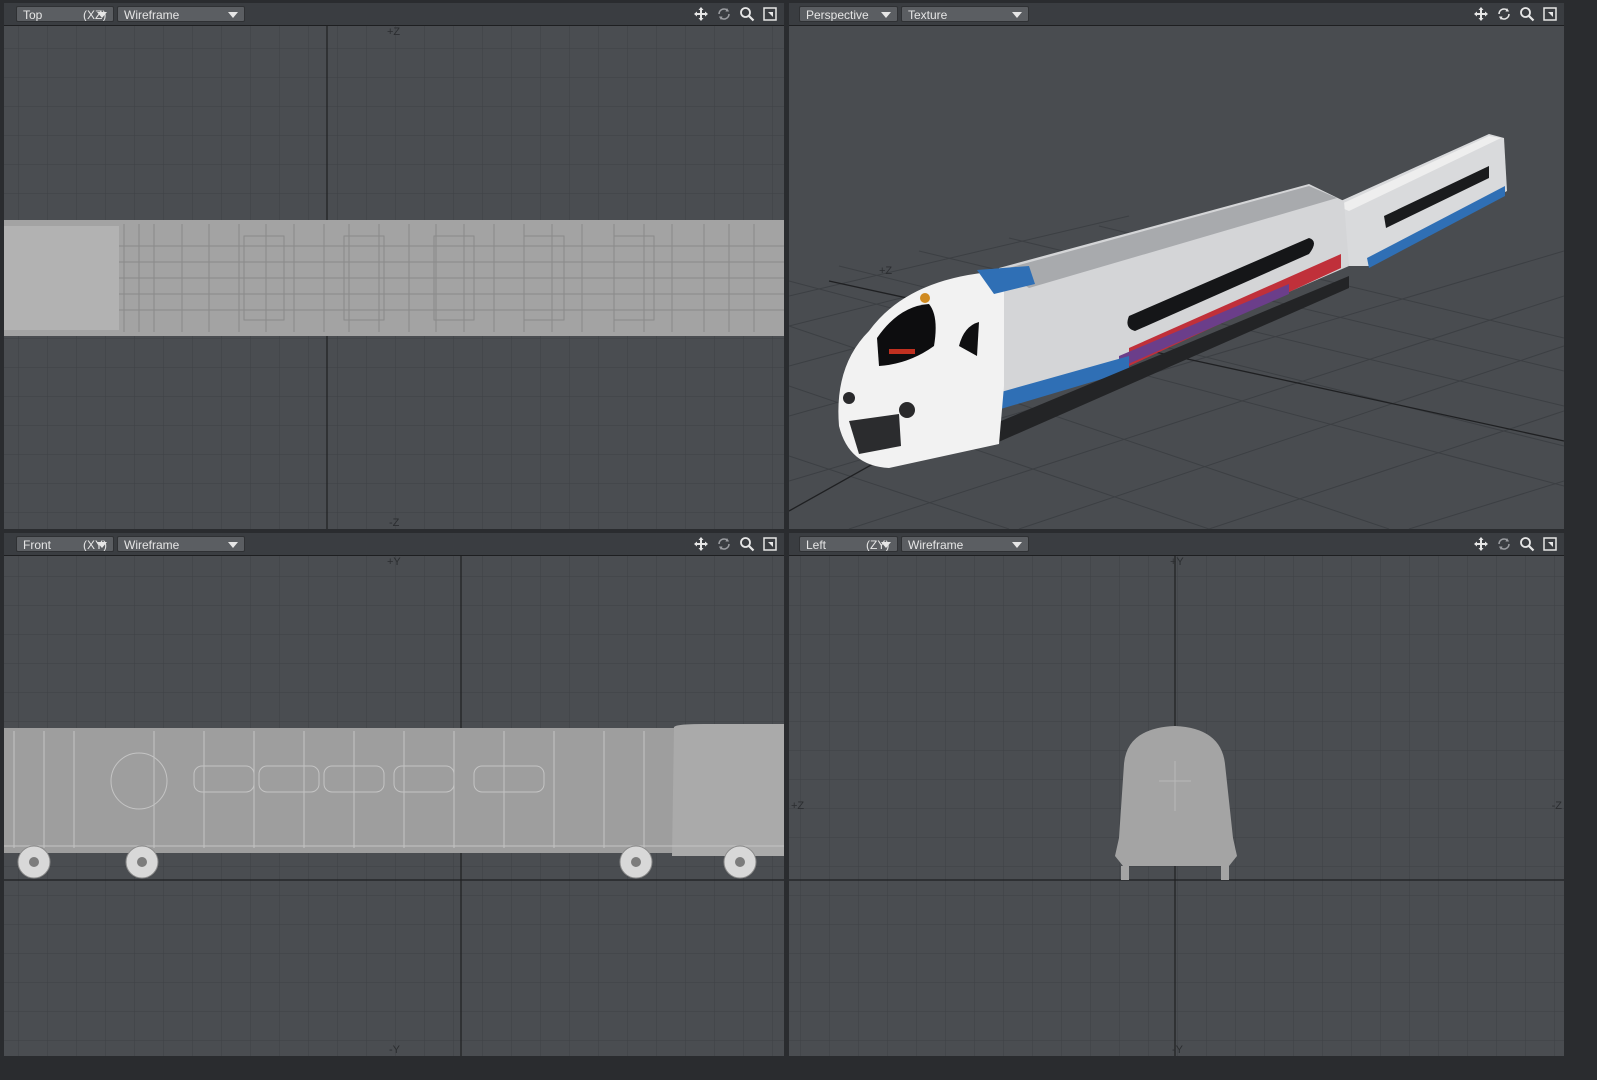 This screenshot has width=1597, height=1080. I want to click on viewport-header: Perspective Texture, so click(1176, 14).